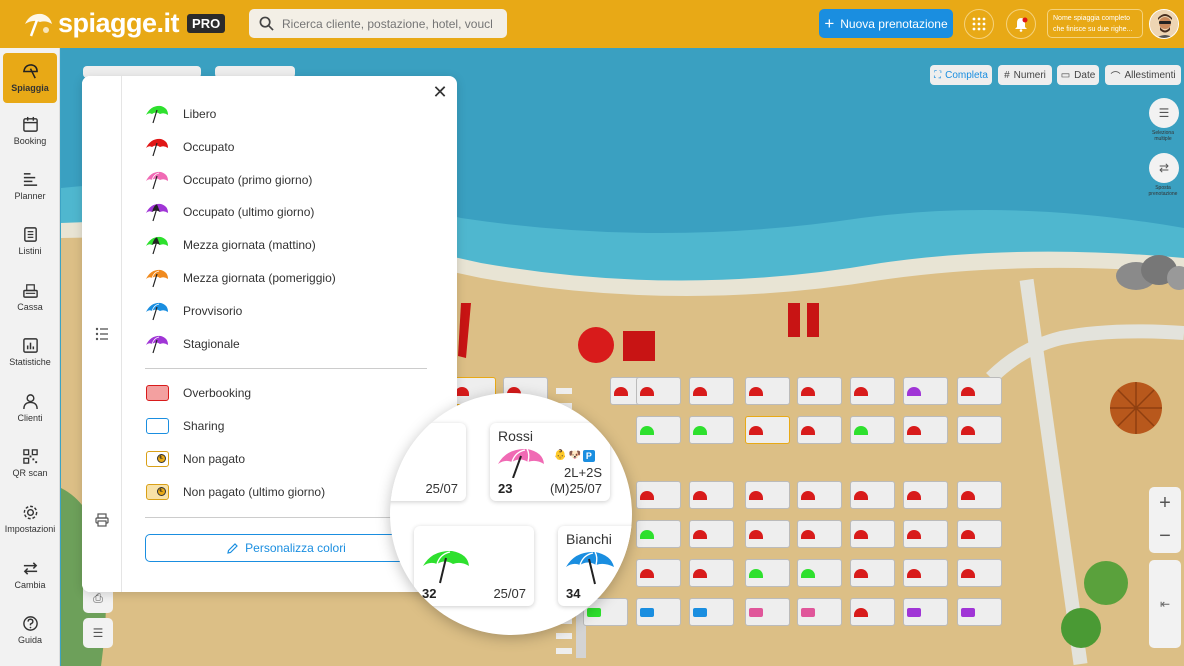  What do you see at coordinates (1165, 604) in the screenshot?
I see `collapse-panel-button: ⇤` at bounding box center [1165, 604].